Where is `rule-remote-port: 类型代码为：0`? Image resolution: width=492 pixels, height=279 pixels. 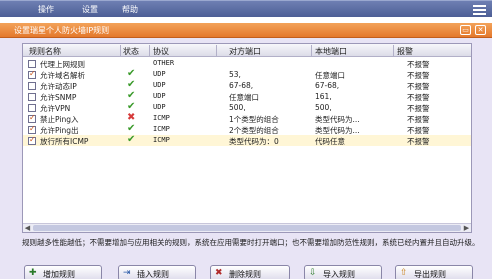
rule-remote-port: 类型代码为：0 is located at coordinates (254, 141).